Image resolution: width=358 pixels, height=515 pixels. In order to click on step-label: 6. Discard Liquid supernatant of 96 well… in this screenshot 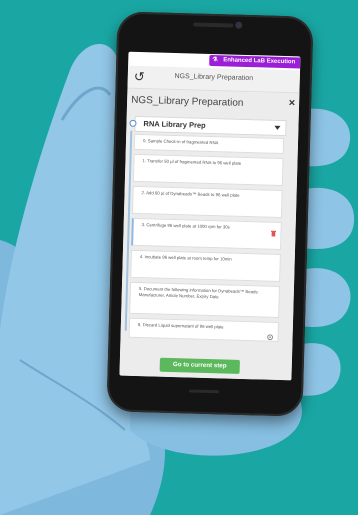, I will do `click(180, 326)`.